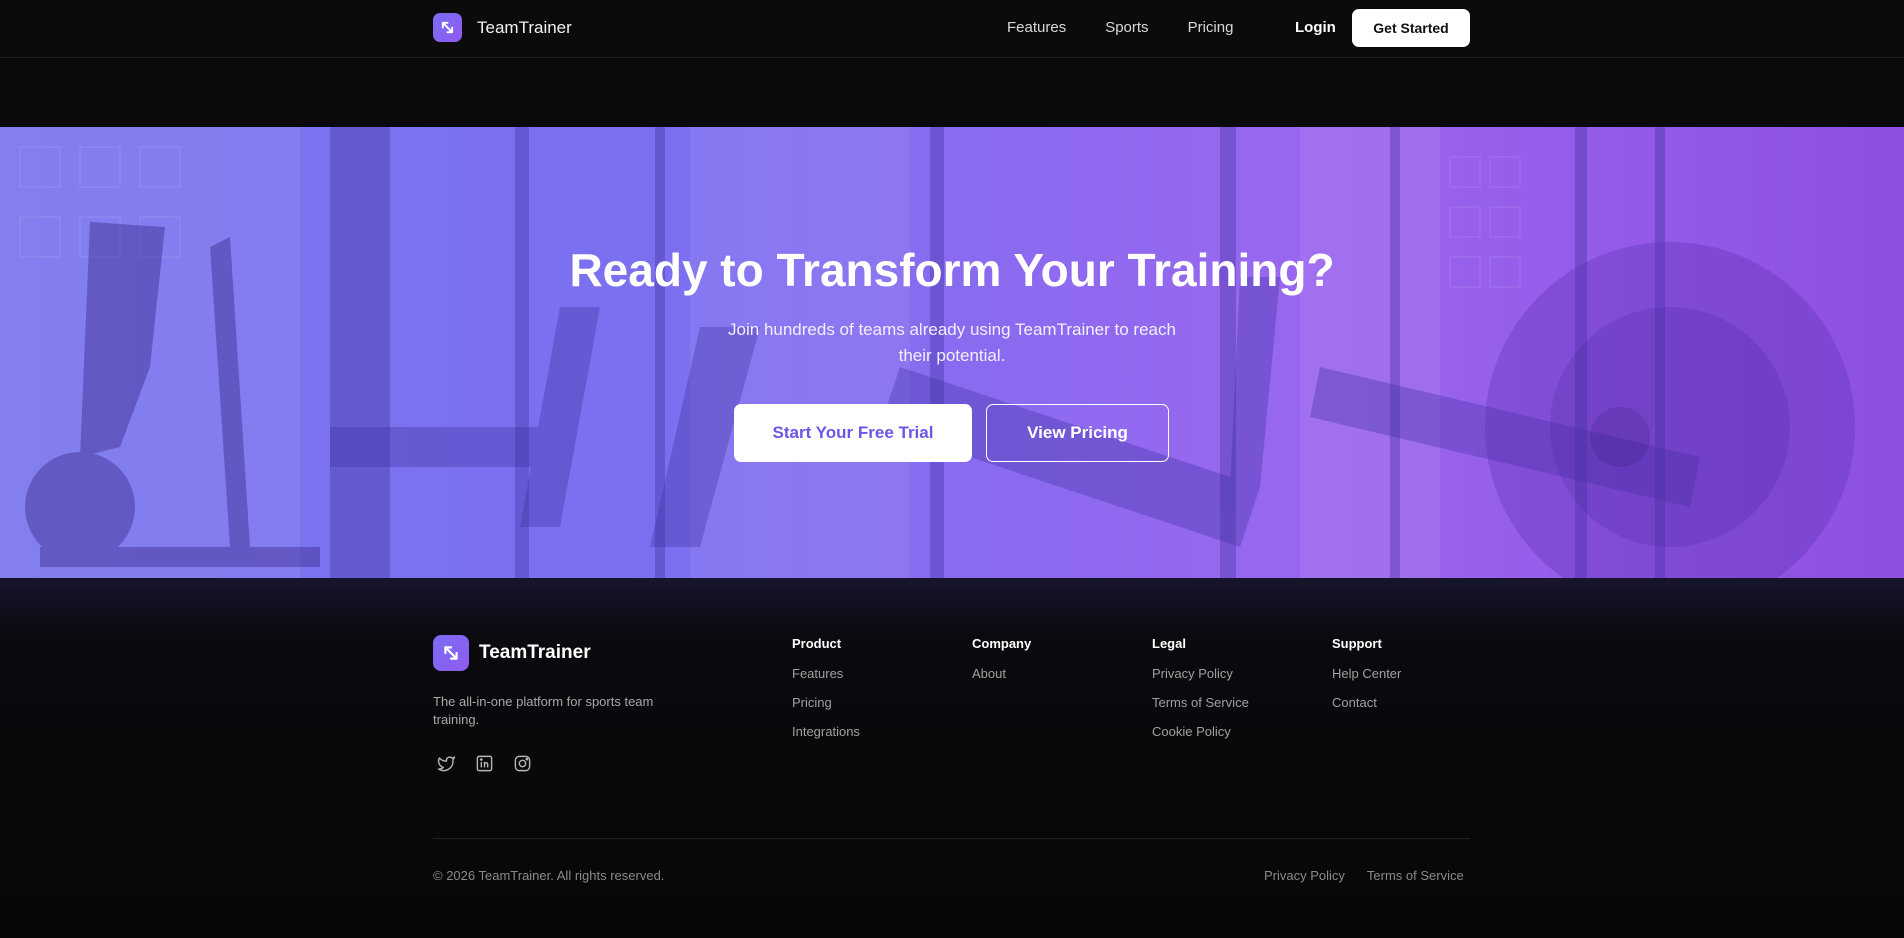 The width and height of the screenshot is (1904, 938). What do you see at coordinates (826, 694) in the screenshot?
I see `footer-column-product: Product Features Pricing Integrations` at bounding box center [826, 694].